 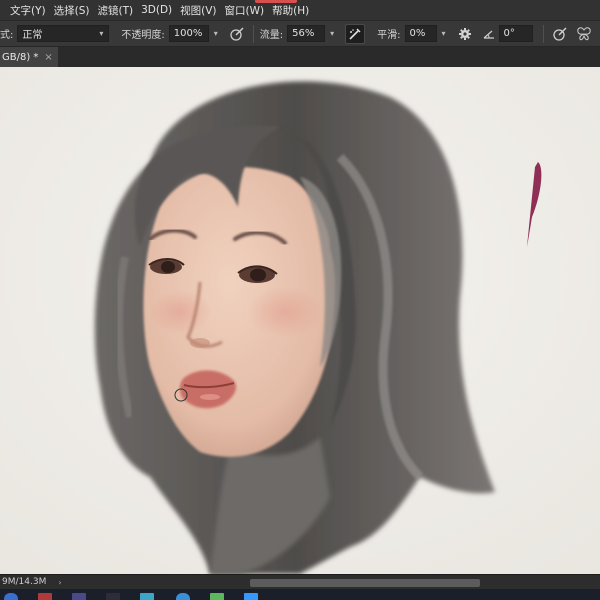 I want to click on pressure-size-icon, so click(x=560, y=34).